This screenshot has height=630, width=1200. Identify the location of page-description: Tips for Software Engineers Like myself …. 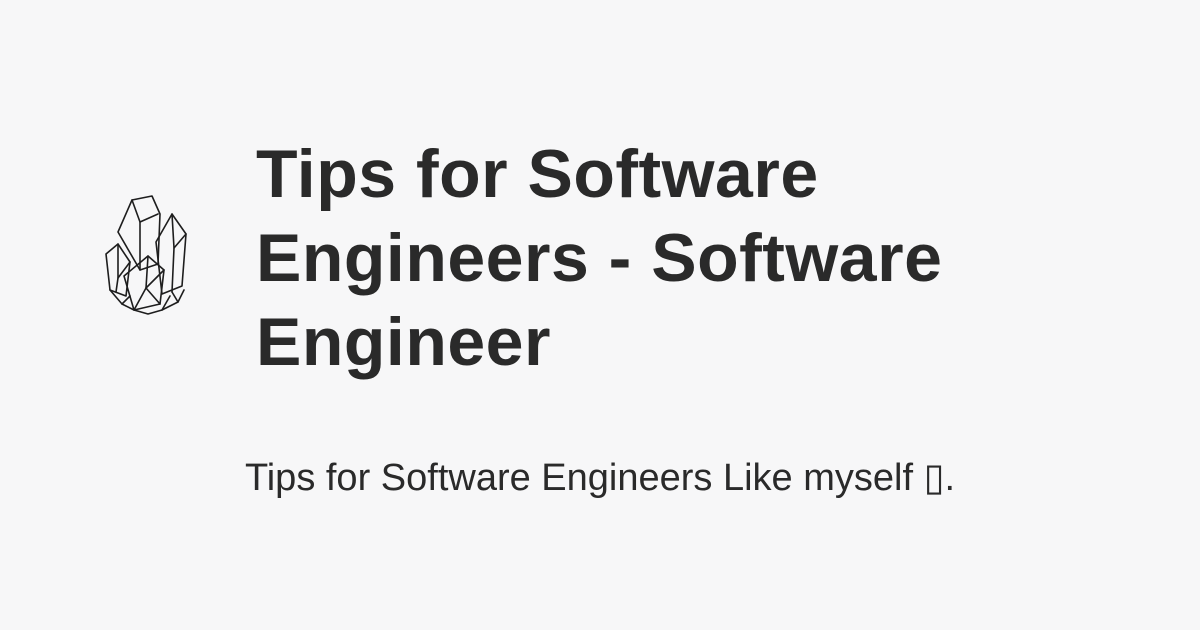
(600, 478).